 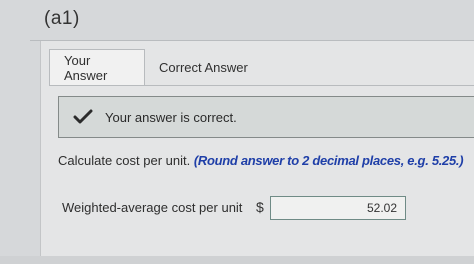 What do you see at coordinates (237, 260) in the screenshot?
I see `panel-bottom-edge` at bounding box center [237, 260].